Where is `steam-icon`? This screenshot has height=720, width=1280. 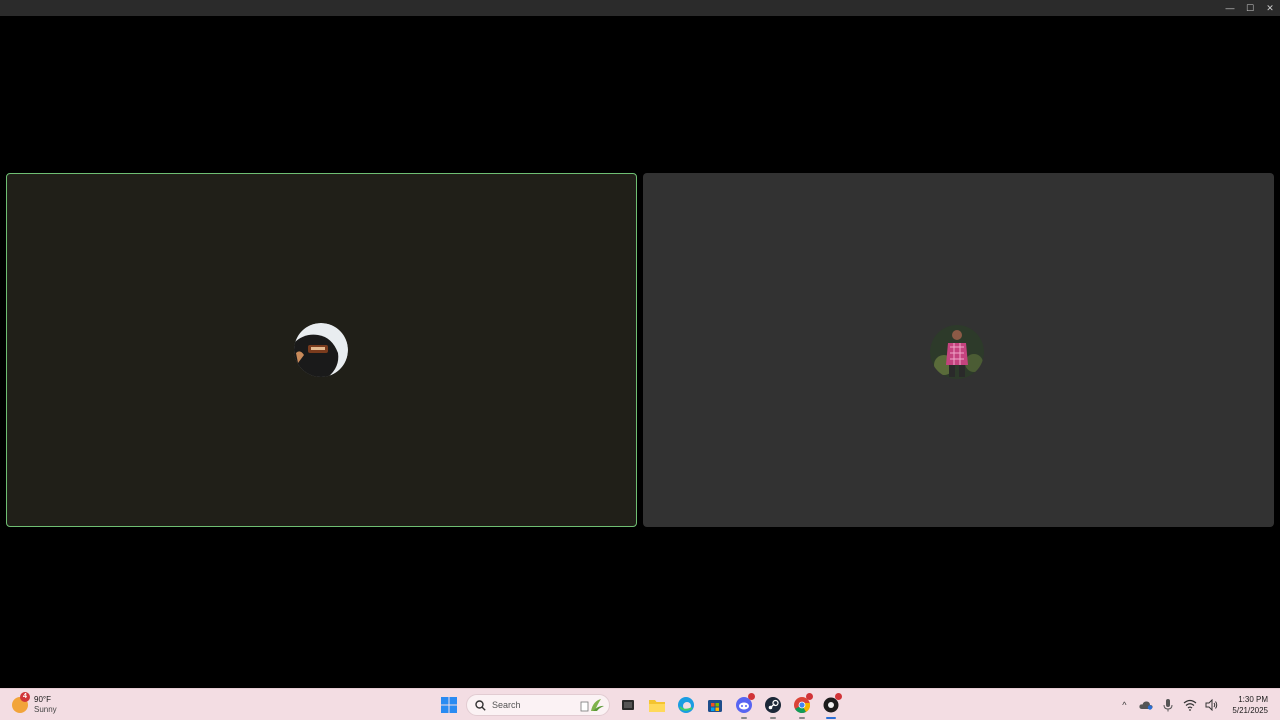
steam-icon is located at coordinates (773, 706).